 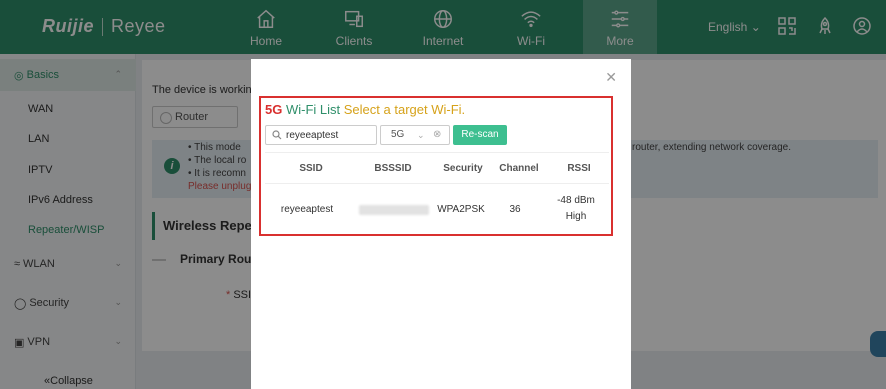 What do you see at coordinates (307, 209) in the screenshot?
I see `row-ssid: reyeeaptest` at bounding box center [307, 209].